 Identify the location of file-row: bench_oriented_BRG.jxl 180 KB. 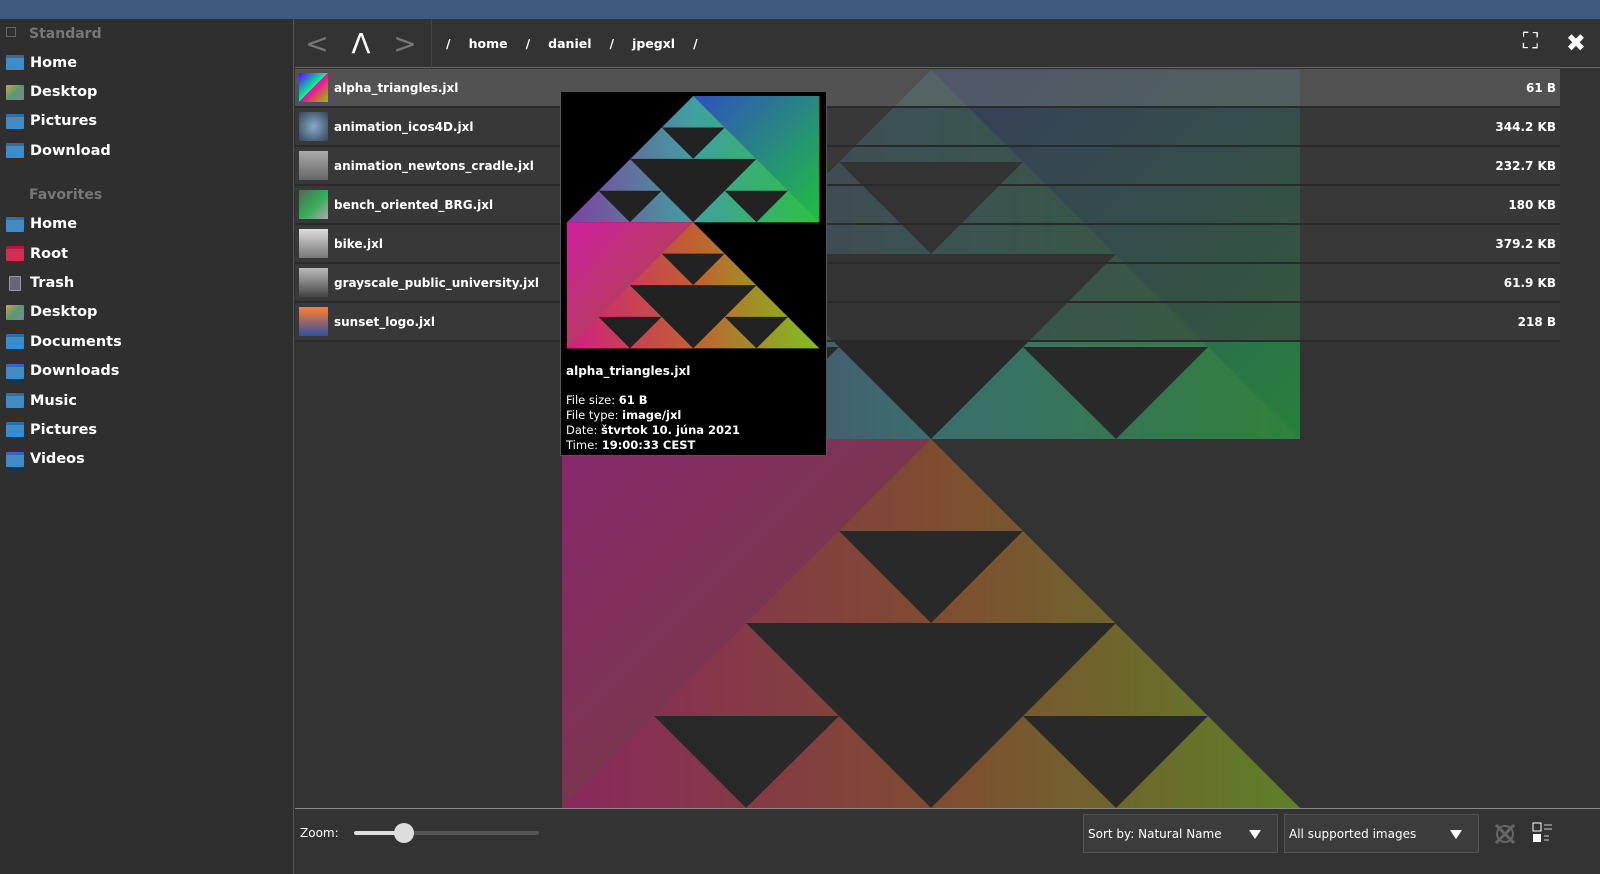
(927, 205).